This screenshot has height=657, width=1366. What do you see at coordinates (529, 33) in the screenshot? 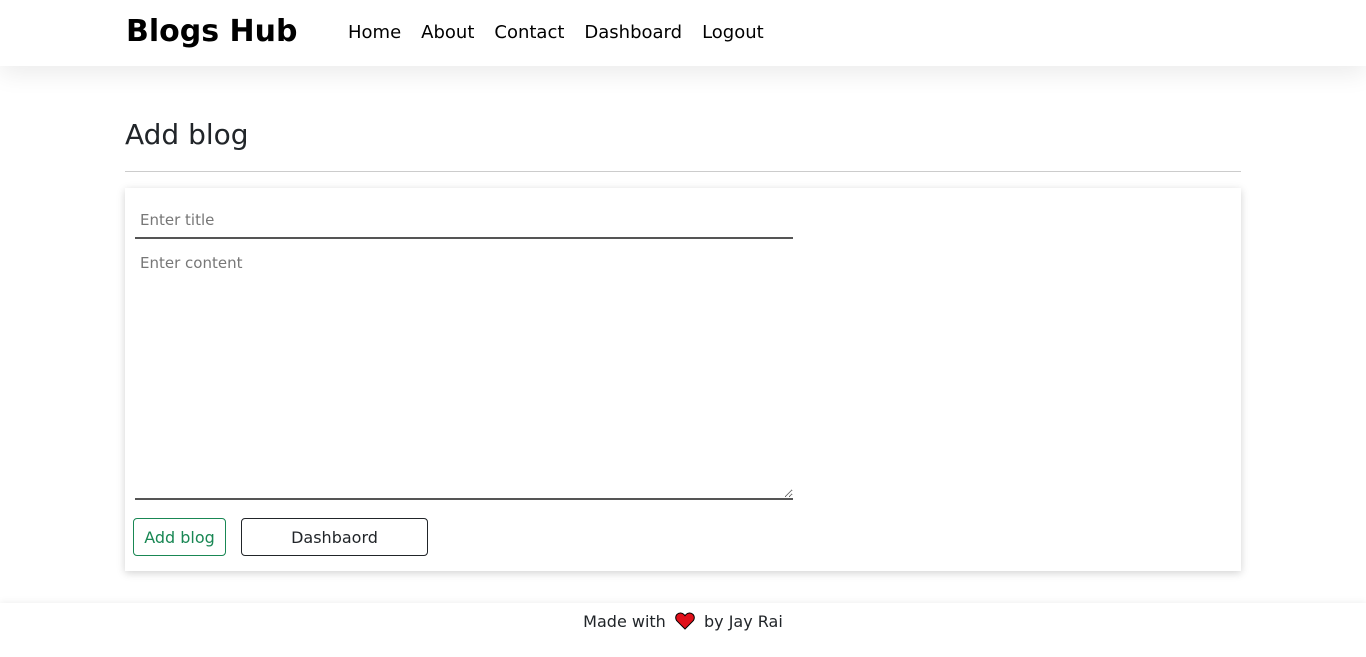
I see `nav-link-contact: Contact` at bounding box center [529, 33].